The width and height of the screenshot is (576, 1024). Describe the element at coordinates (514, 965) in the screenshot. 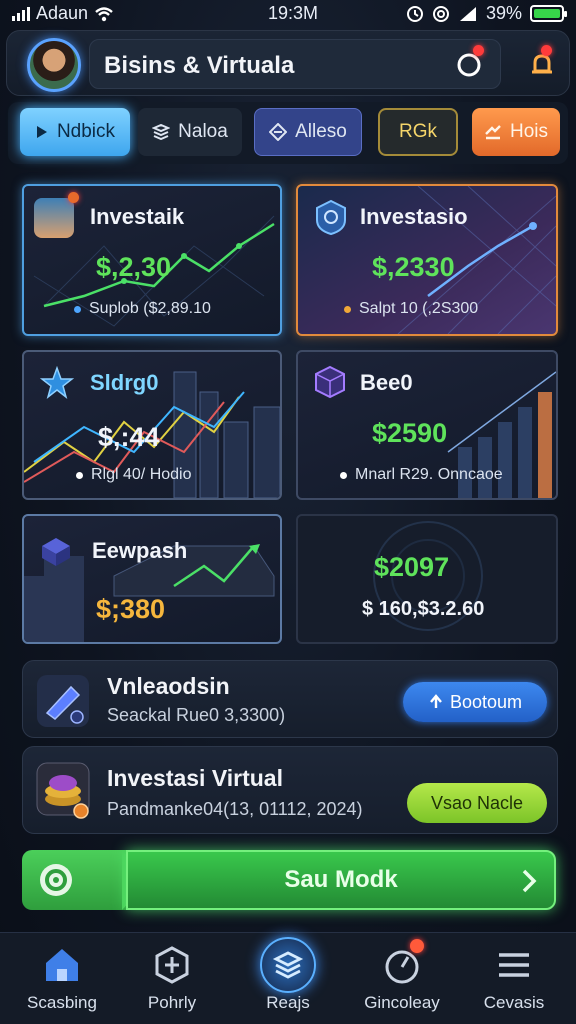

I see `menu-icon` at that location.